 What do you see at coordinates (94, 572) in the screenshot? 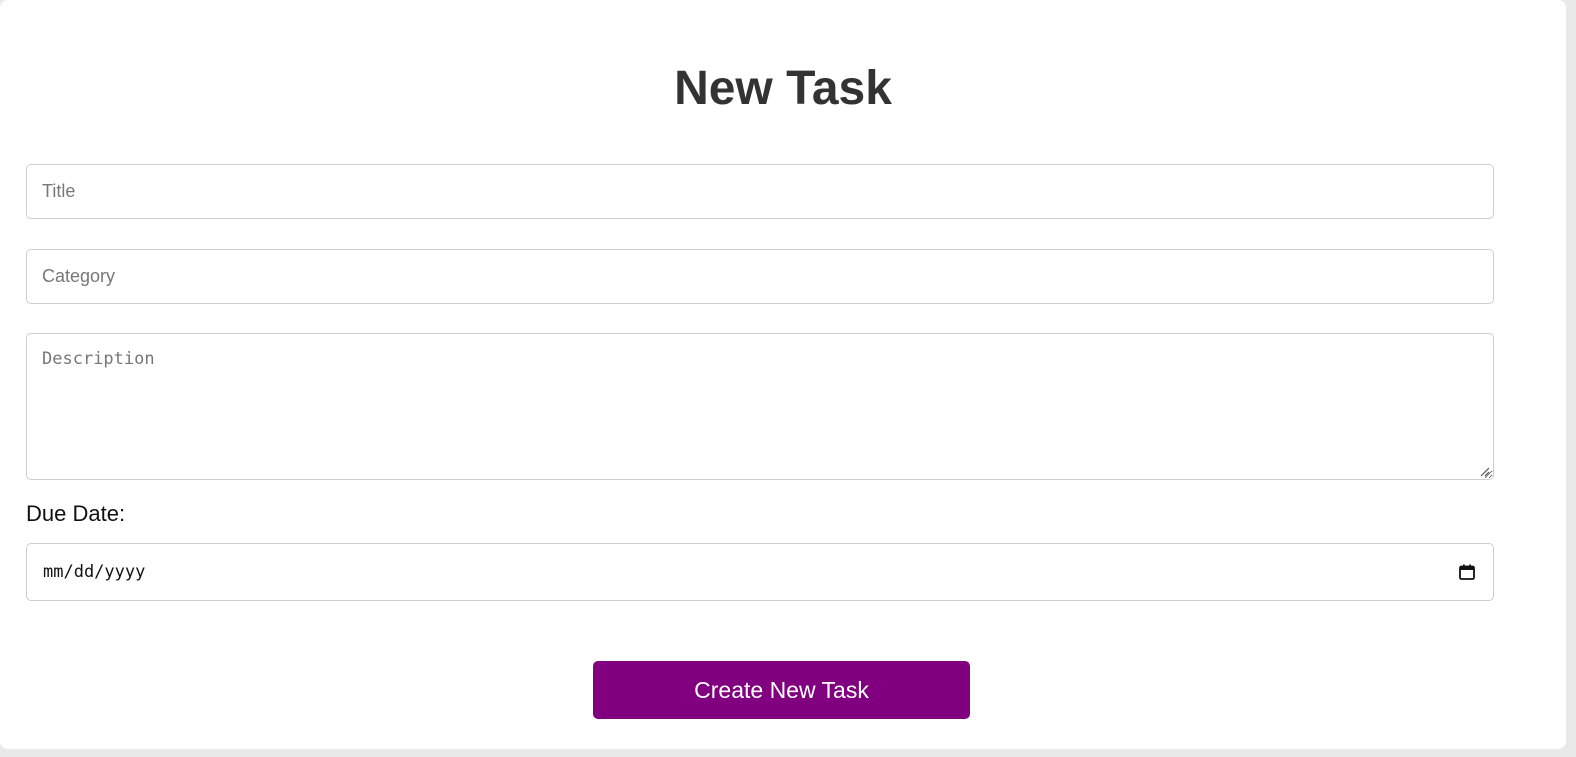
I see `due-date-placeholder: mm/dd/yyyy` at bounding box center [94, 572].